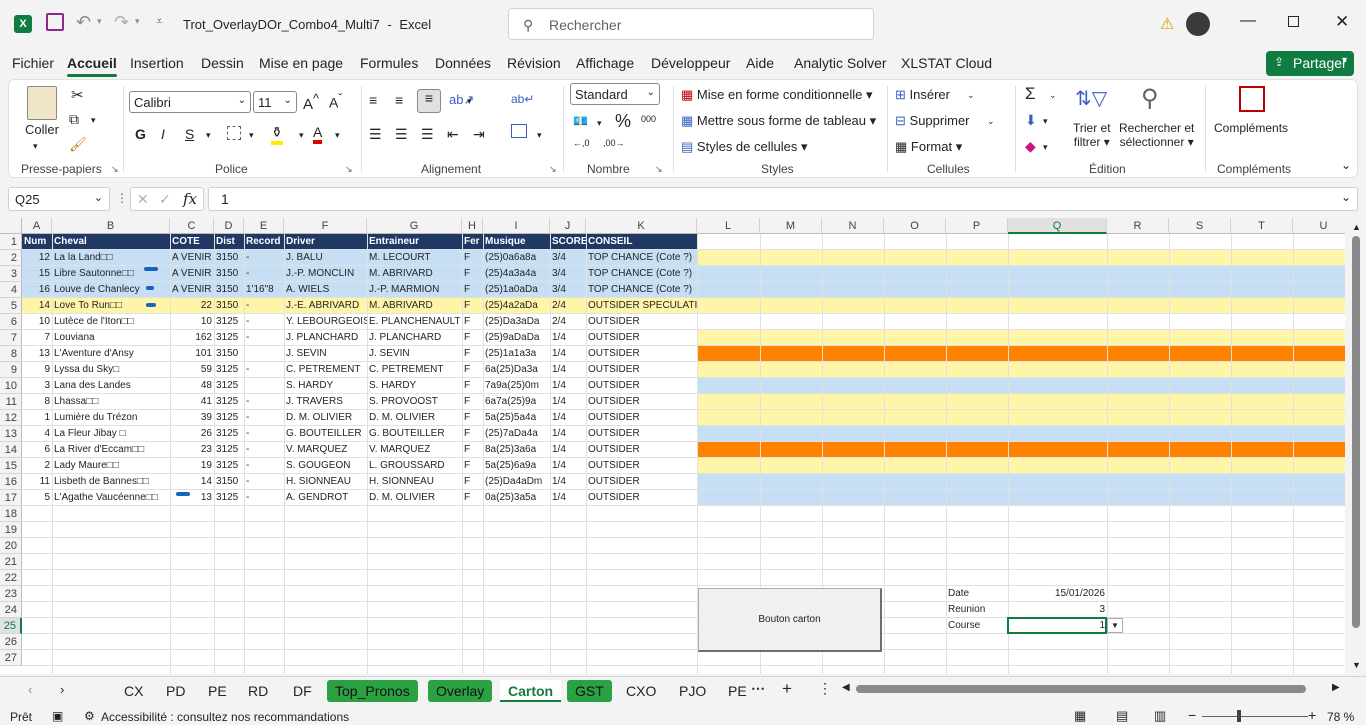 The height and width of the screenshot is (725, 1366). I want to click on paste-button: Coller, so click(42, 129).